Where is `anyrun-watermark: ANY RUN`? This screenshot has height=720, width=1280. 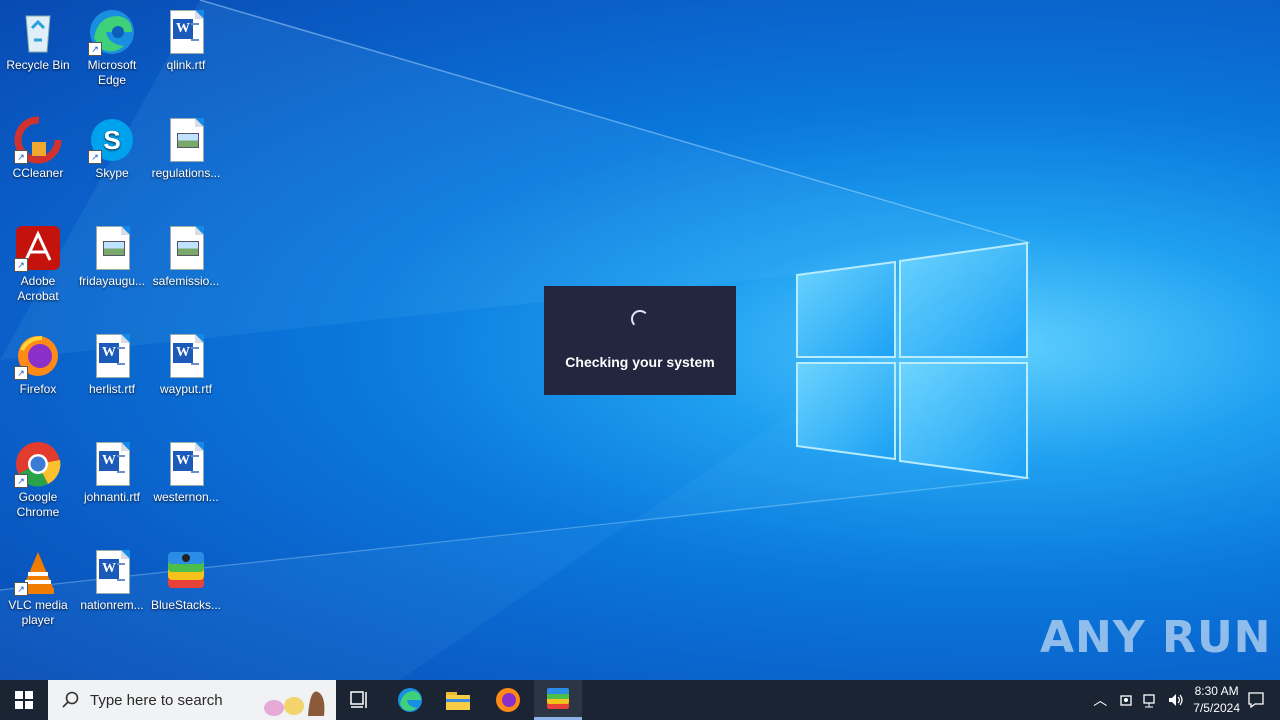 anyrun-watermark: ANY RUN is located at coordinates (1156, 637).